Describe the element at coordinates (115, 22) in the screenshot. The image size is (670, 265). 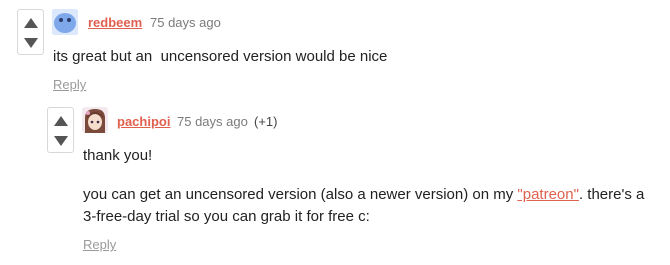
I see `comment-username: redbeem` at that location.